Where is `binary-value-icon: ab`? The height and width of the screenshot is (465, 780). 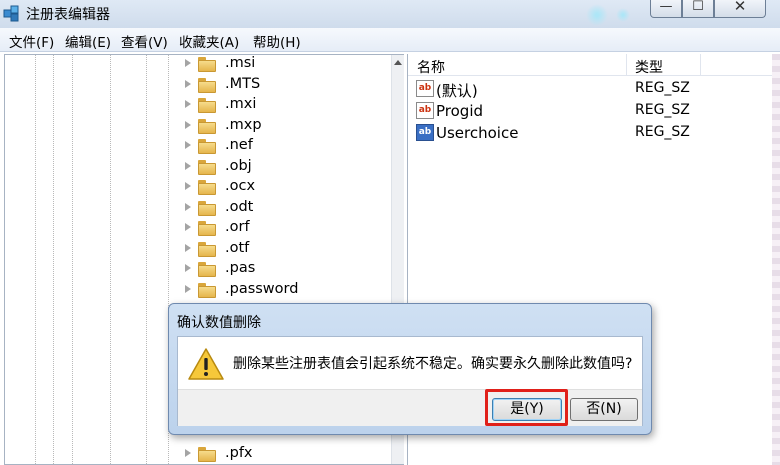 binary-value-icon: ab is located at coordinates (425, 132).